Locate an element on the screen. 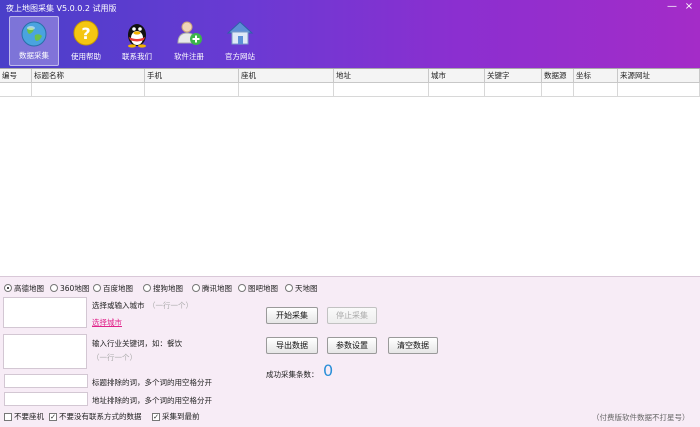 This screenshot has height=427, width=700. globe-icon is located at coordinates (34, 34).